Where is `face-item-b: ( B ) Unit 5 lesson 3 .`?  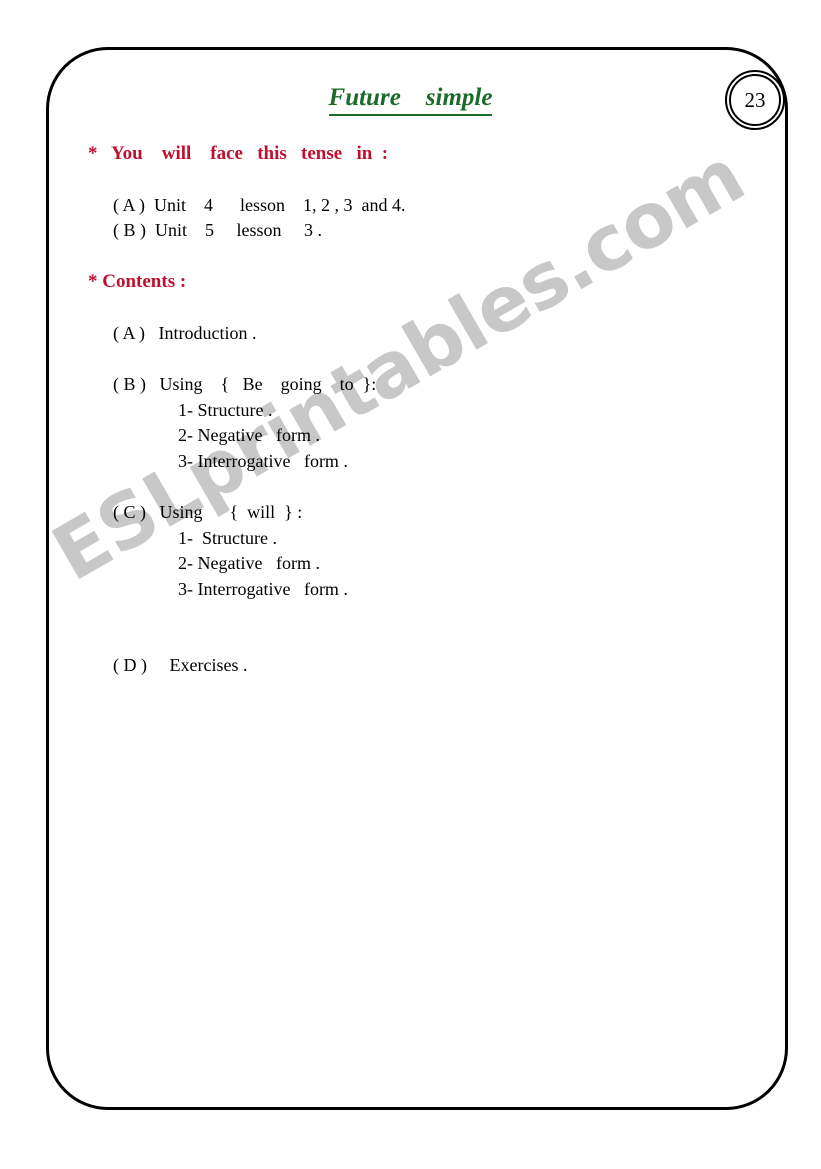 face-item-b: ( B ) Unit 5 lesson 3 . is located at coordinates (217, 230).